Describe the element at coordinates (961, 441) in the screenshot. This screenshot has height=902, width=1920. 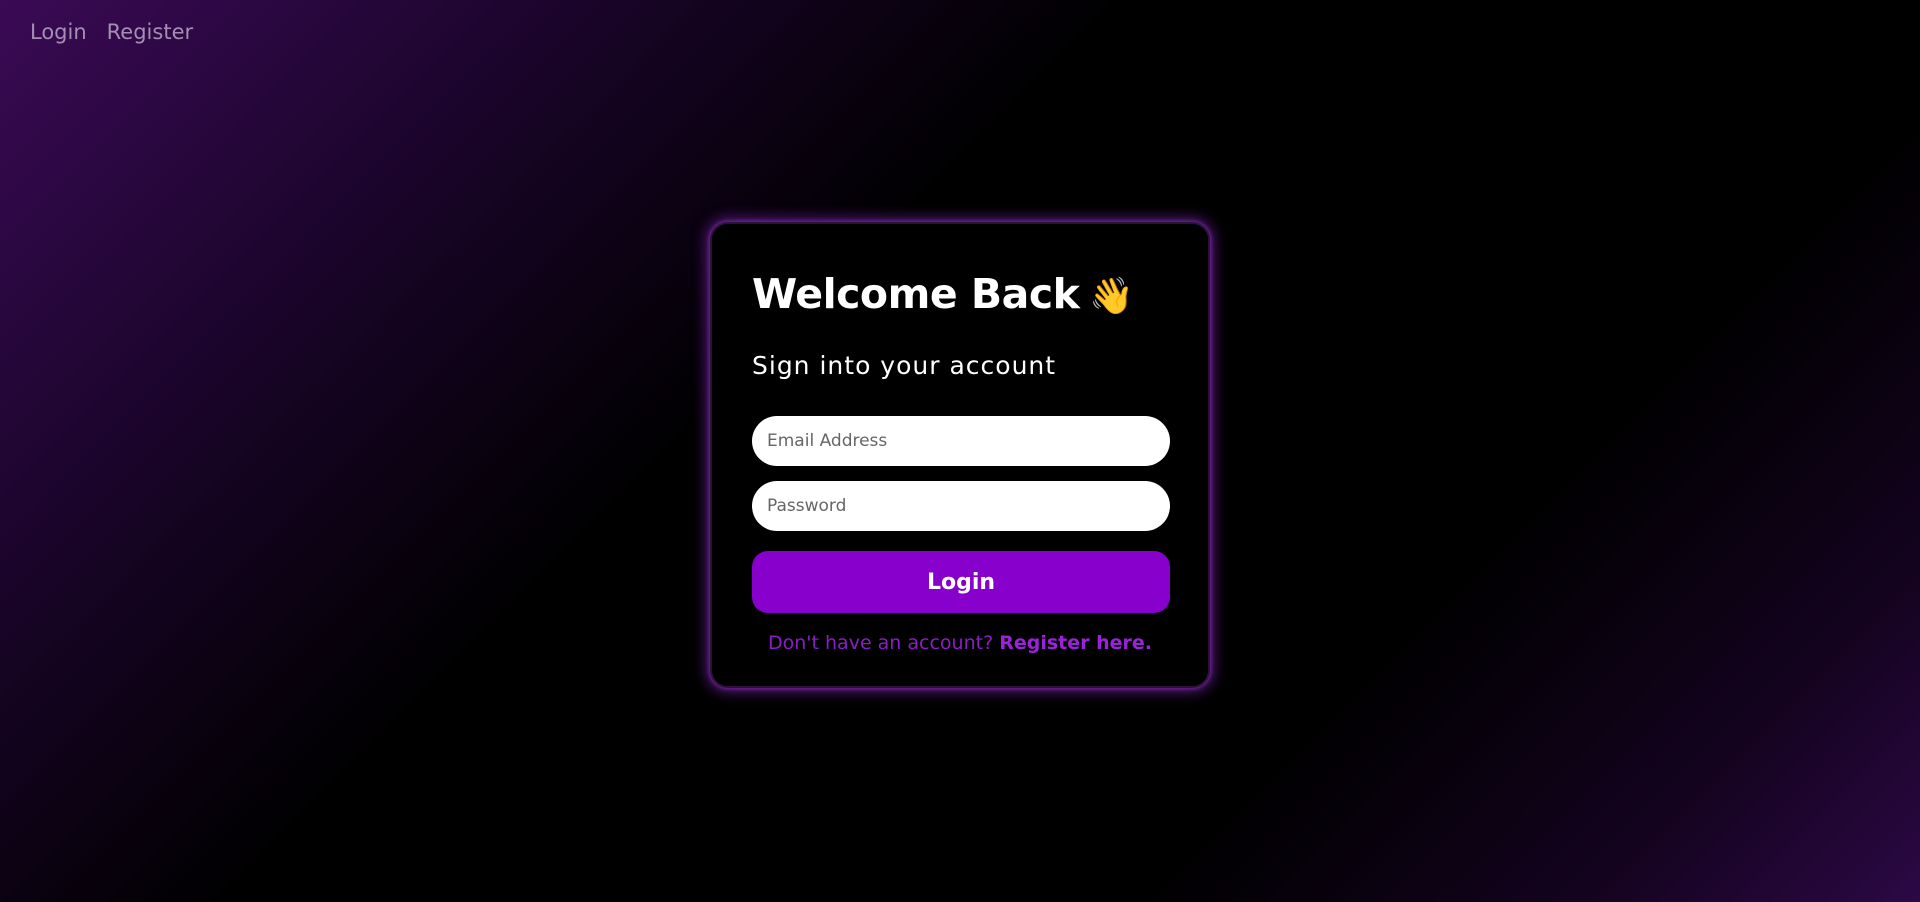
I see `email-field` at that location.